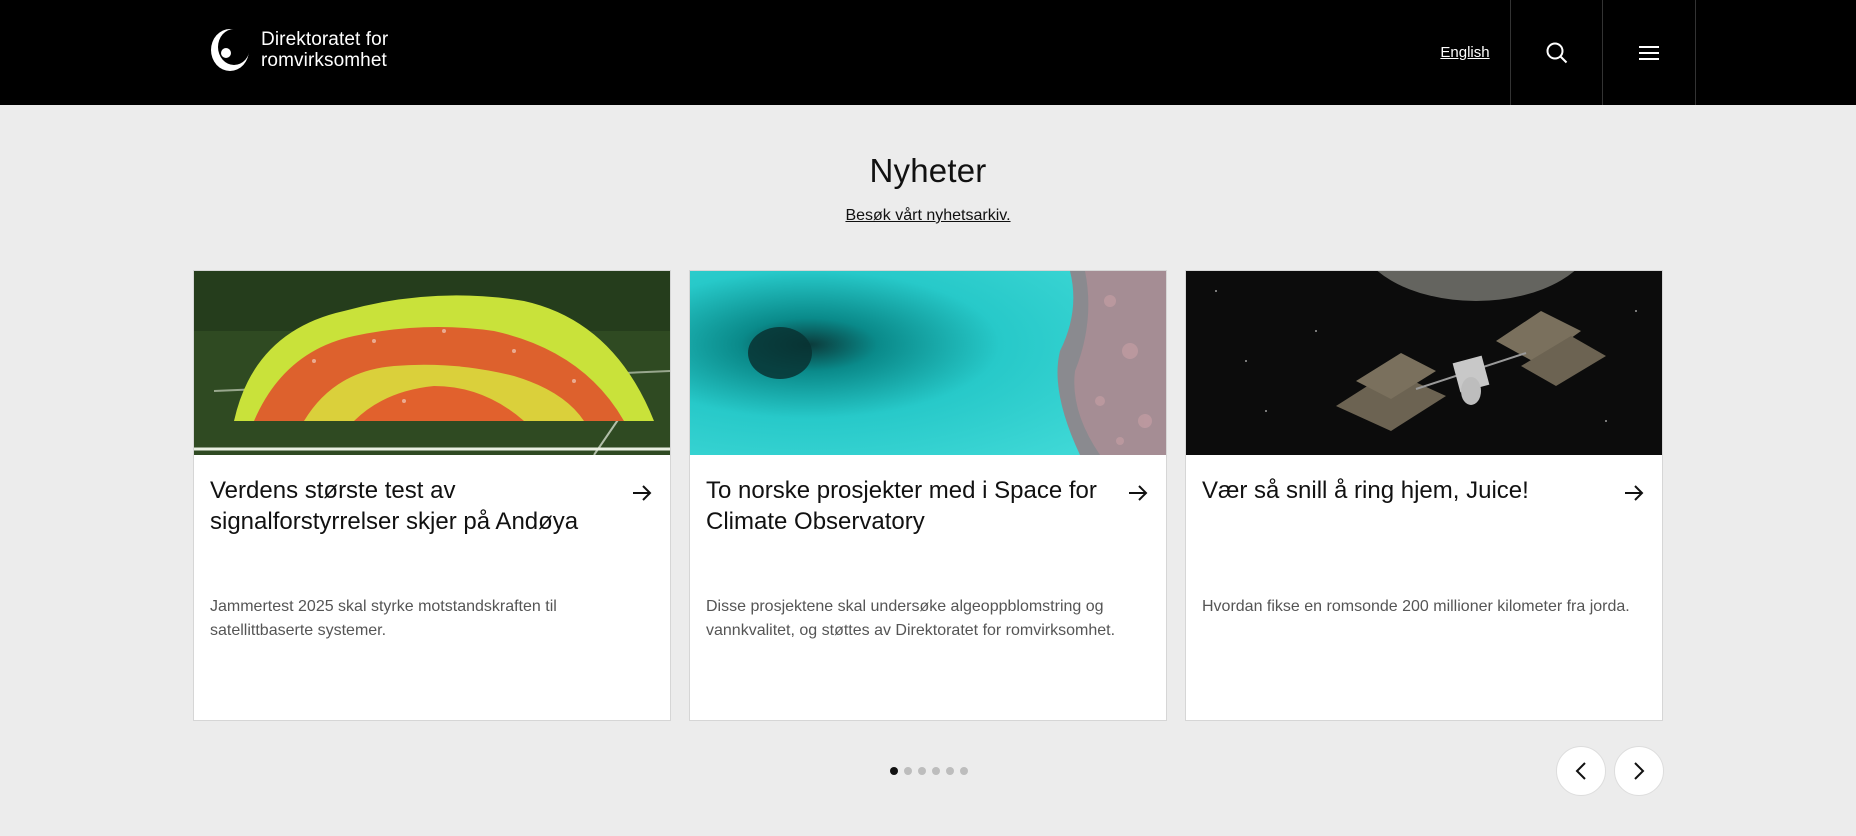 The width and height of the screenshot is (1856, 836). What do you see at coordinates (928, 363) in the screenshot?
I see `satellite-image-algae-bloom` at bounding box center [928, 363].